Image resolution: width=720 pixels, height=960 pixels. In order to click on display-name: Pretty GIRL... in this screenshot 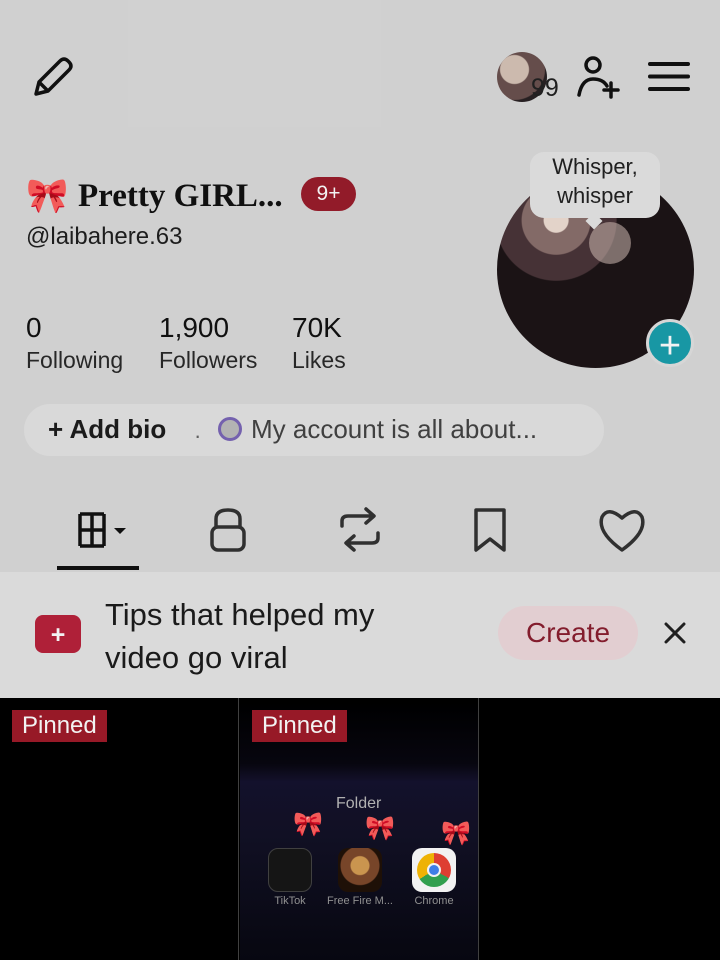, I will do `click(180, 196)`.